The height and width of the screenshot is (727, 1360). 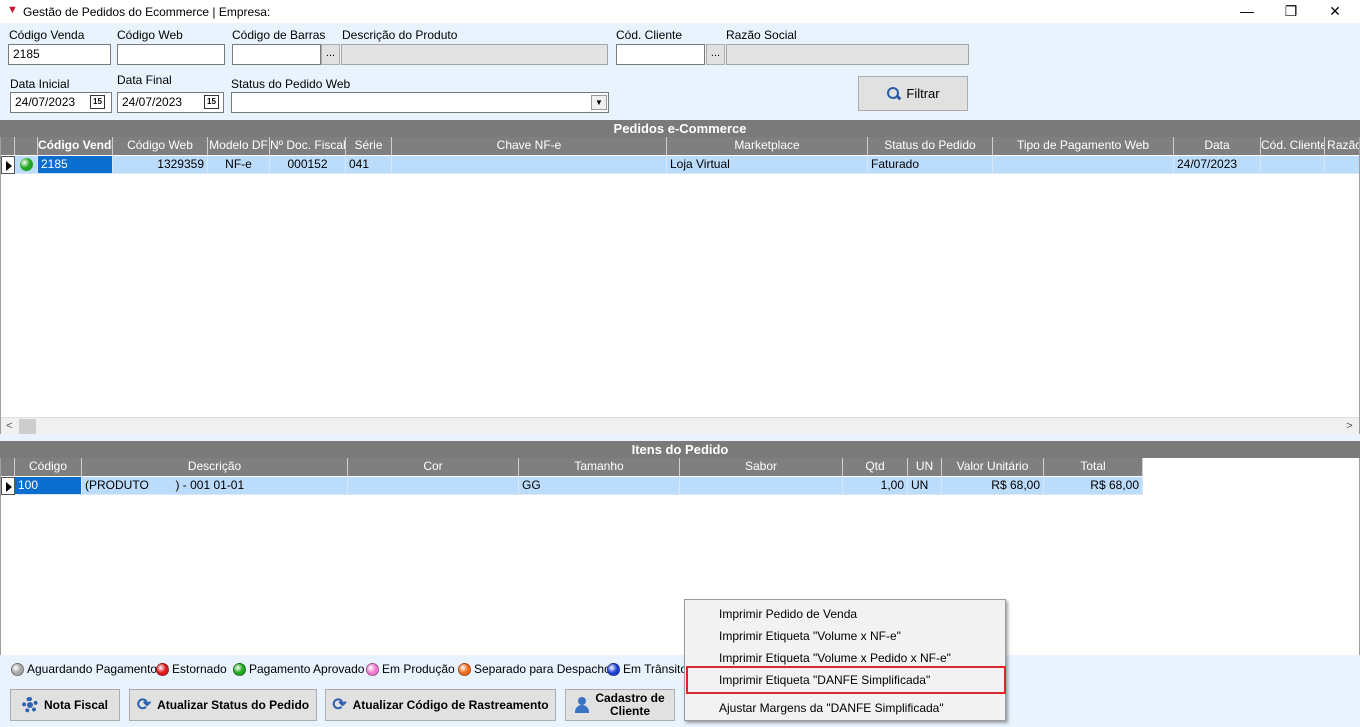 I want to click on descricao-produto-input, so click(x=474, y=54).